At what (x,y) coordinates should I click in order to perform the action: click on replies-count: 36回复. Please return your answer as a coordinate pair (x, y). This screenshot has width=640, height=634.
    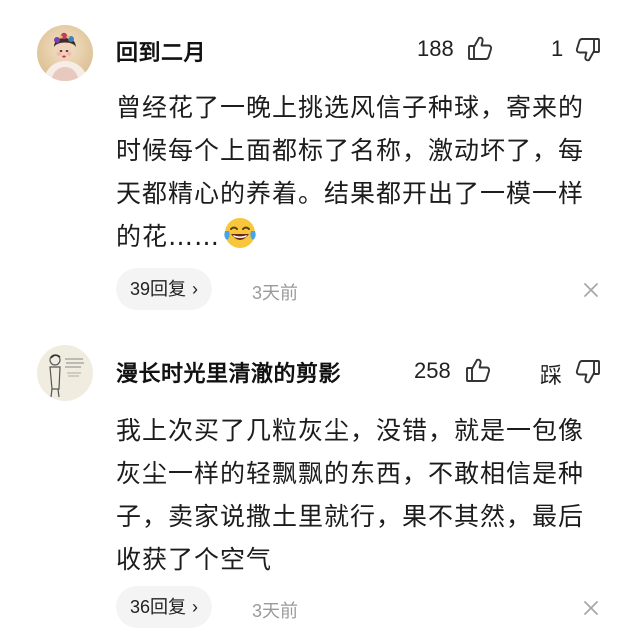
    Looking at the image, I should click on (158, 607).